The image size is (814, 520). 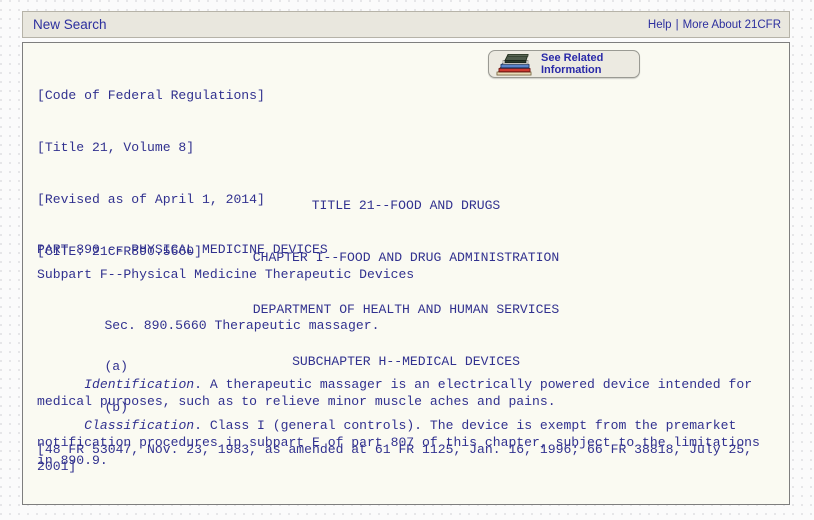 I want to click on more-about-21cfr-link: More About 21CFR, so click(x=732, y=25).